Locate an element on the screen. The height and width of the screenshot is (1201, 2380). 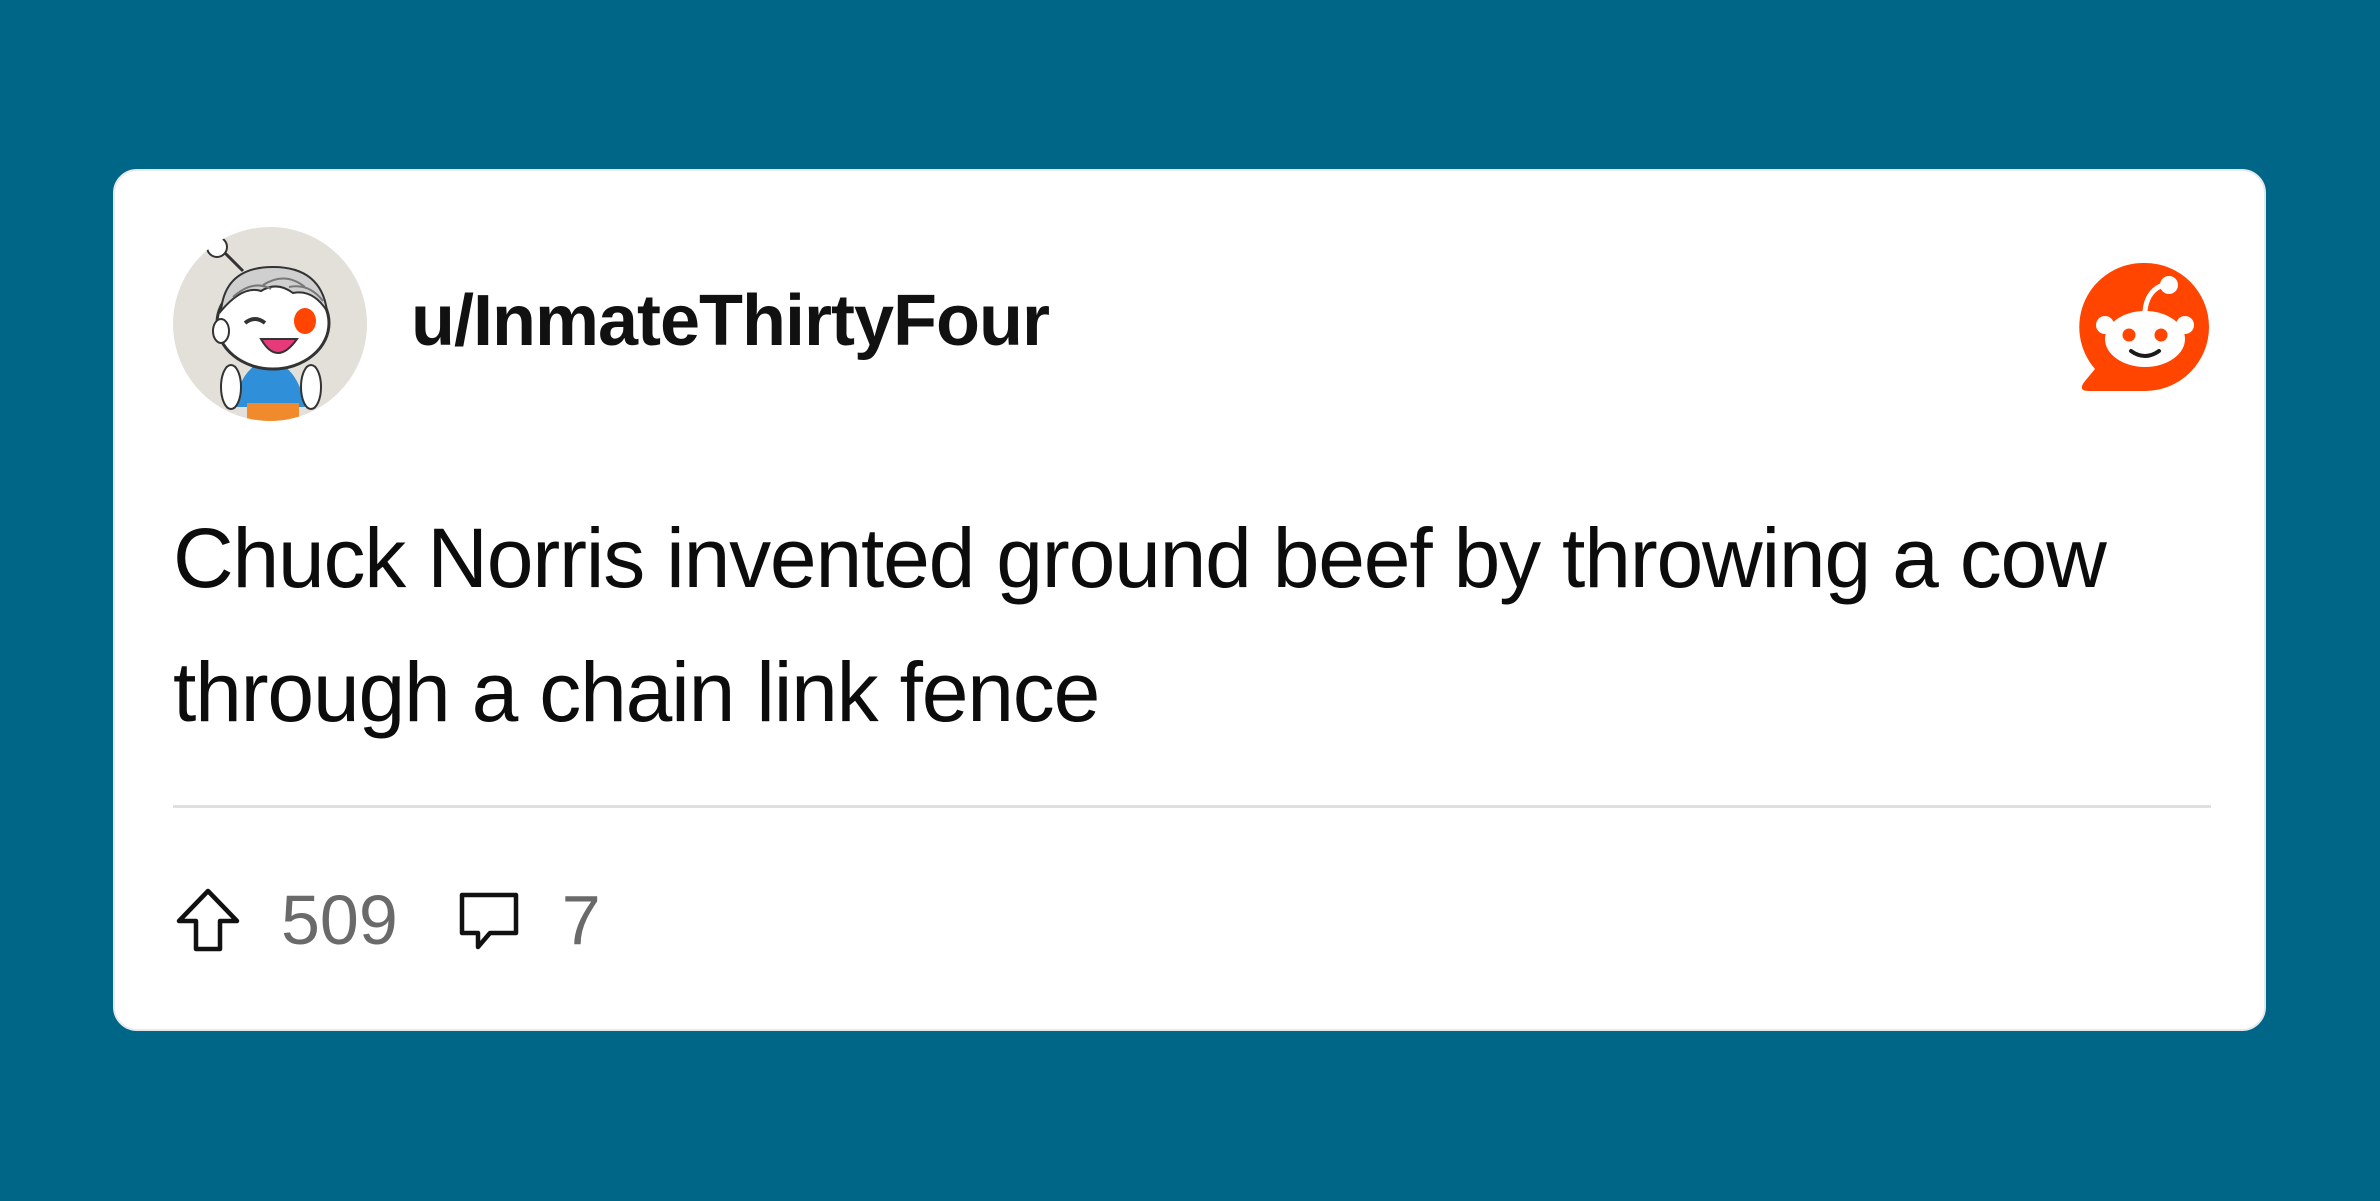
comment-bubble-icon is located at coordinates (489, 920).